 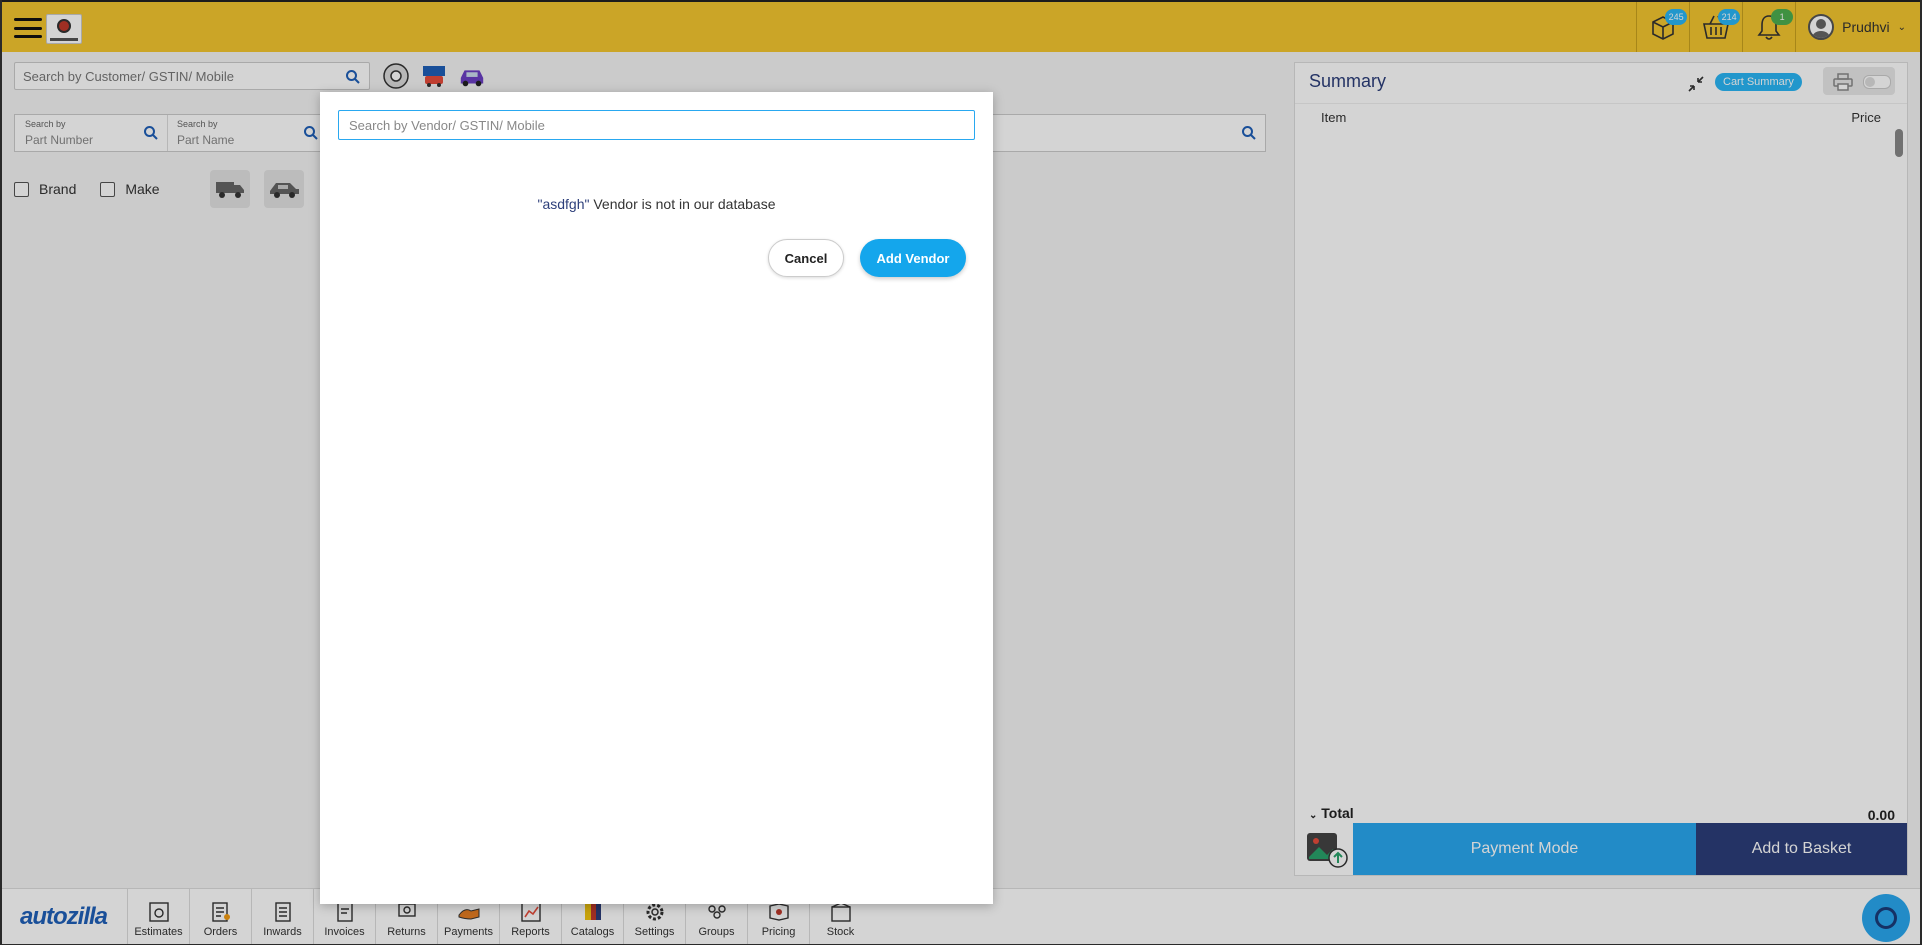 What do you see at coordinates (806, 258) in the screenshot?
I see `cancel-button: Cancel` at bounding box center [806, 258].